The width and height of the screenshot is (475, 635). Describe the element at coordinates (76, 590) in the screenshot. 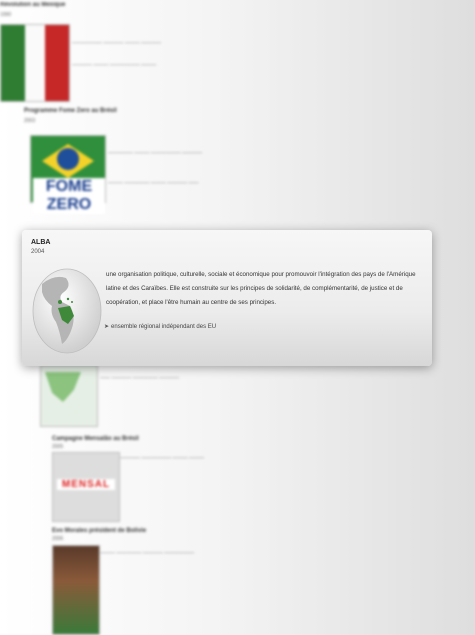

I see `morales-photo-thumbnail` at that location.